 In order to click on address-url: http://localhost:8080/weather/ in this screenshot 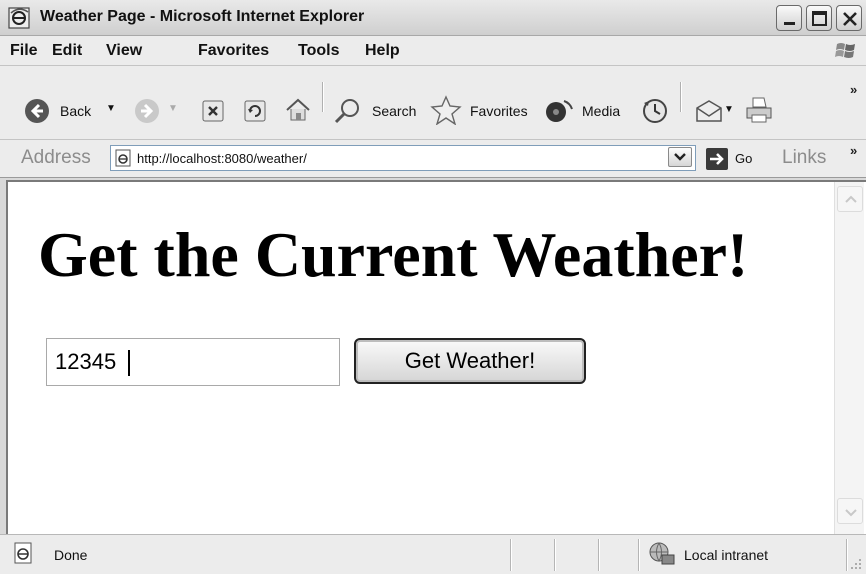, I will do `click(222, 158)`.